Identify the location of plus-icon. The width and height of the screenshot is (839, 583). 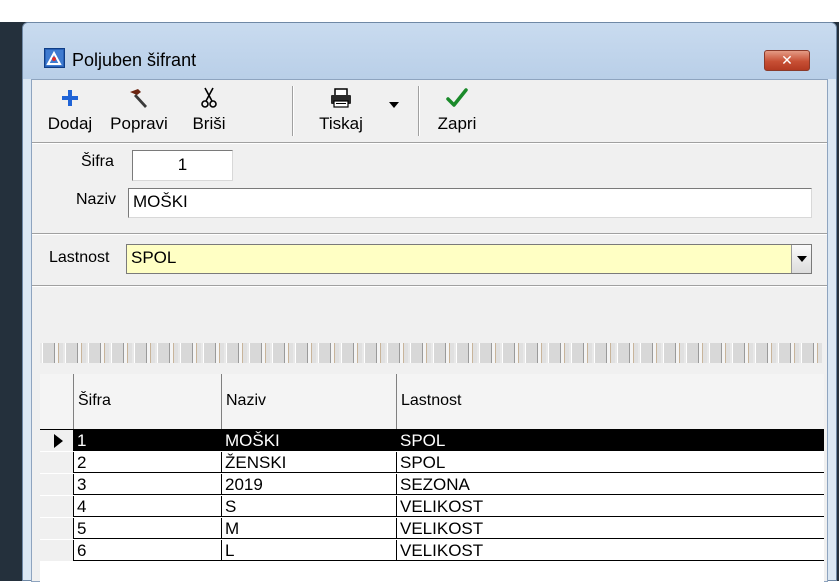
(70, 98).